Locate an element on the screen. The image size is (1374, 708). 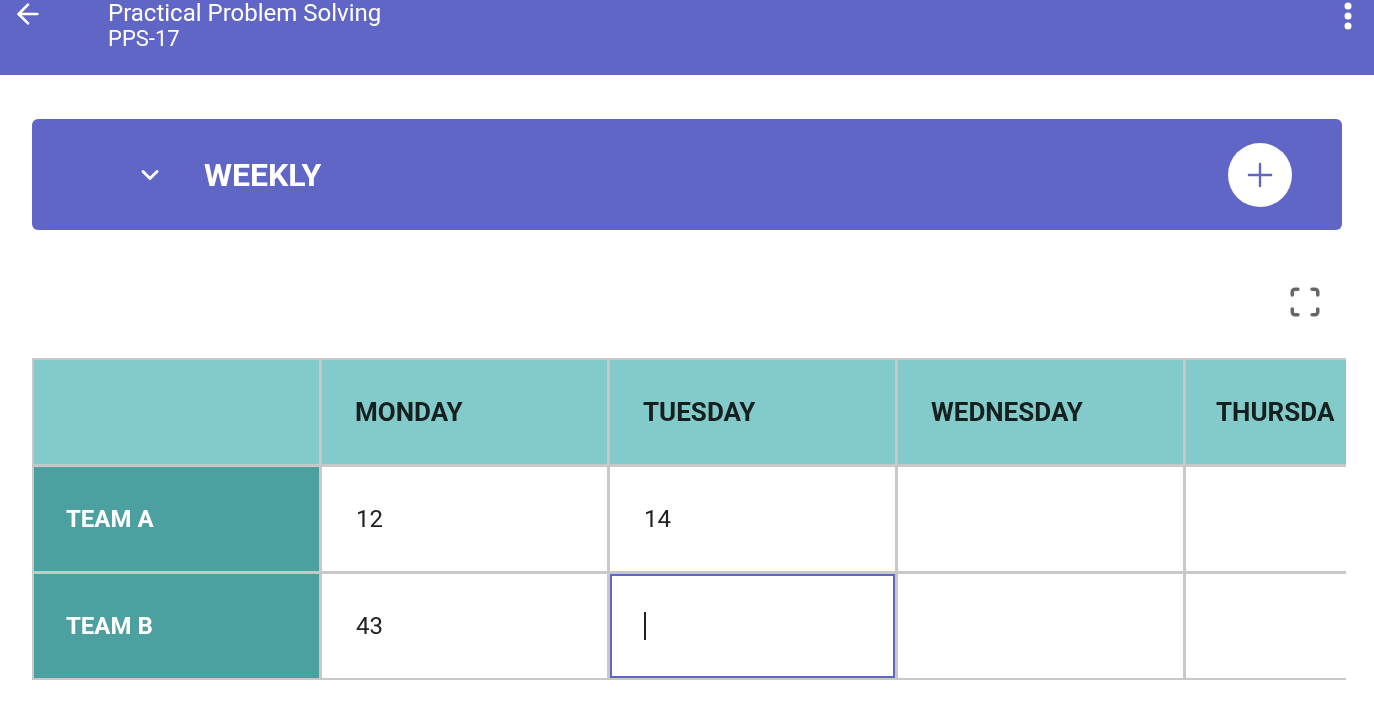
table-cell: 14 is located at coordinates (752, 519).